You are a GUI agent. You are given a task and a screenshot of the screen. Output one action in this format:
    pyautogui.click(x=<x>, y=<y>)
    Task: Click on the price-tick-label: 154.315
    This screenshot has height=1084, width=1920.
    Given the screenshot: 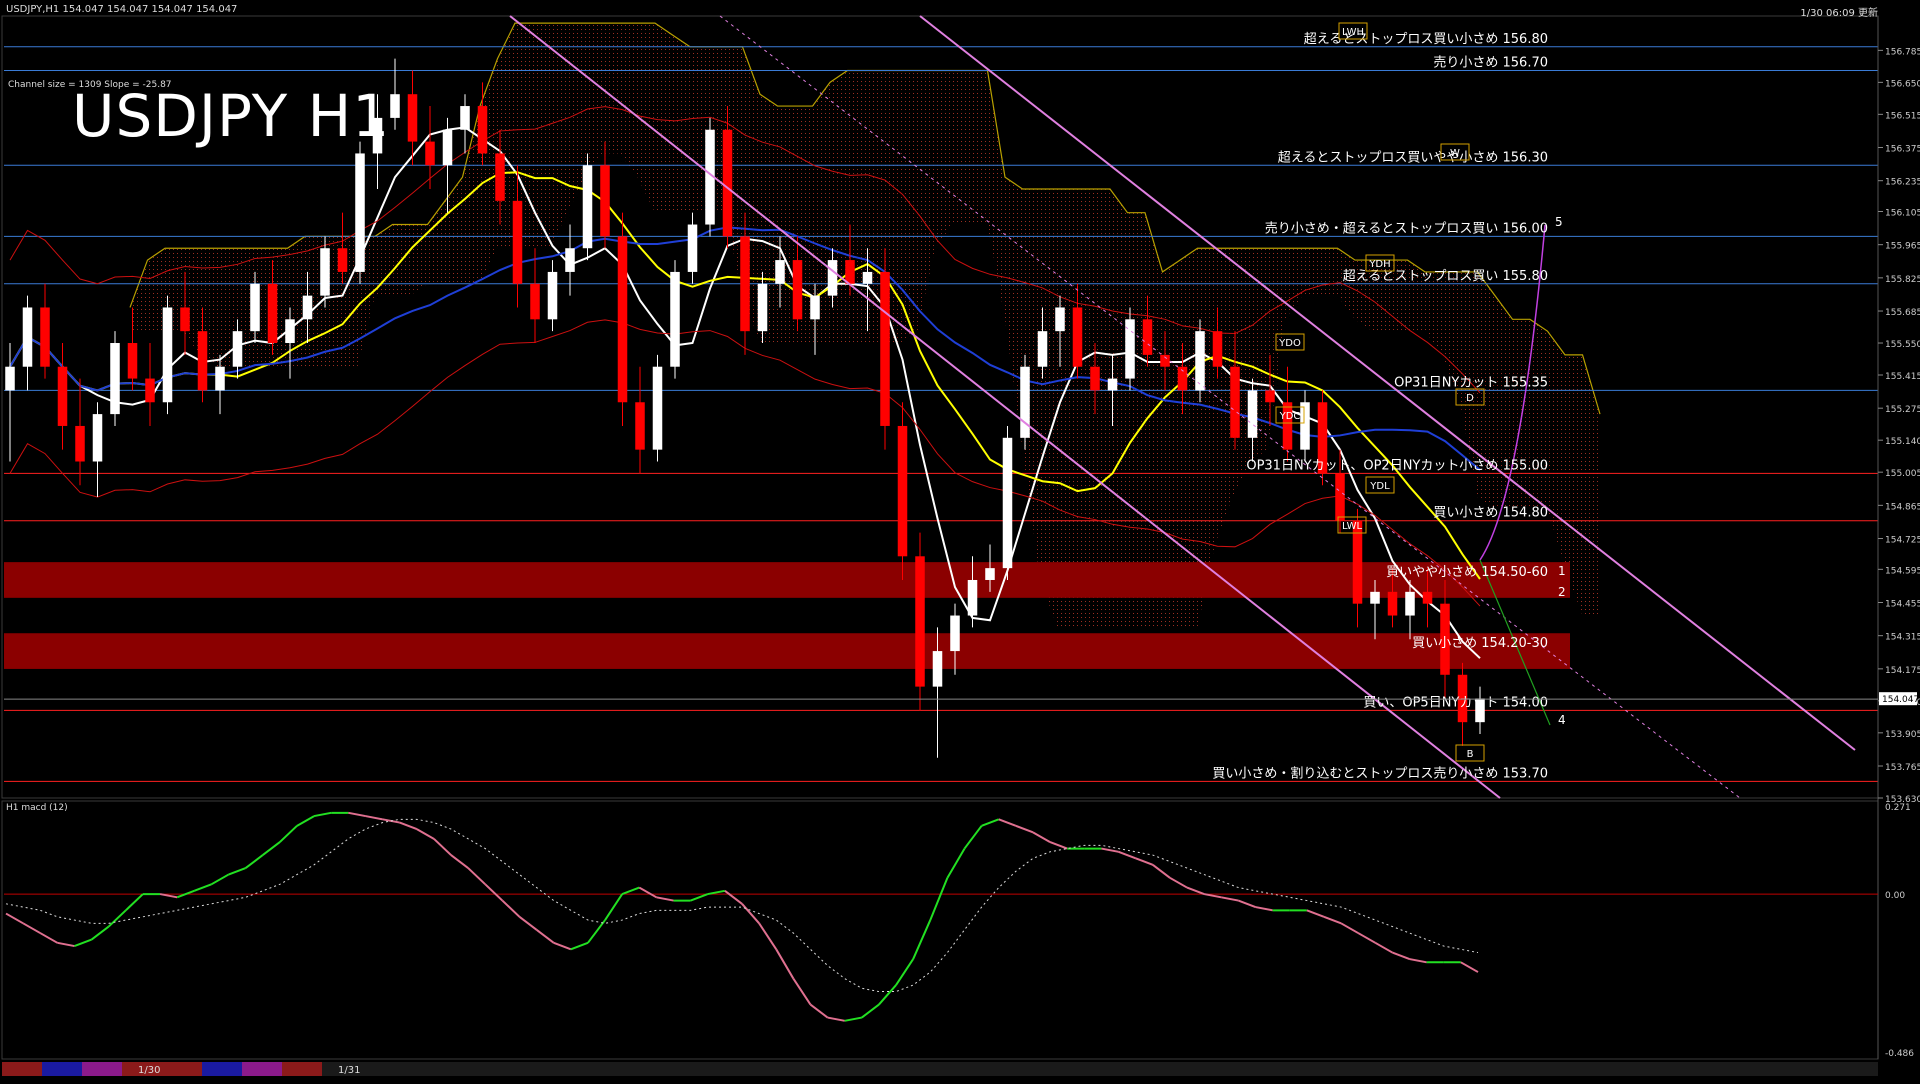 What is the action you would take?
    pyautogui.click(x=1902, y=638)
    